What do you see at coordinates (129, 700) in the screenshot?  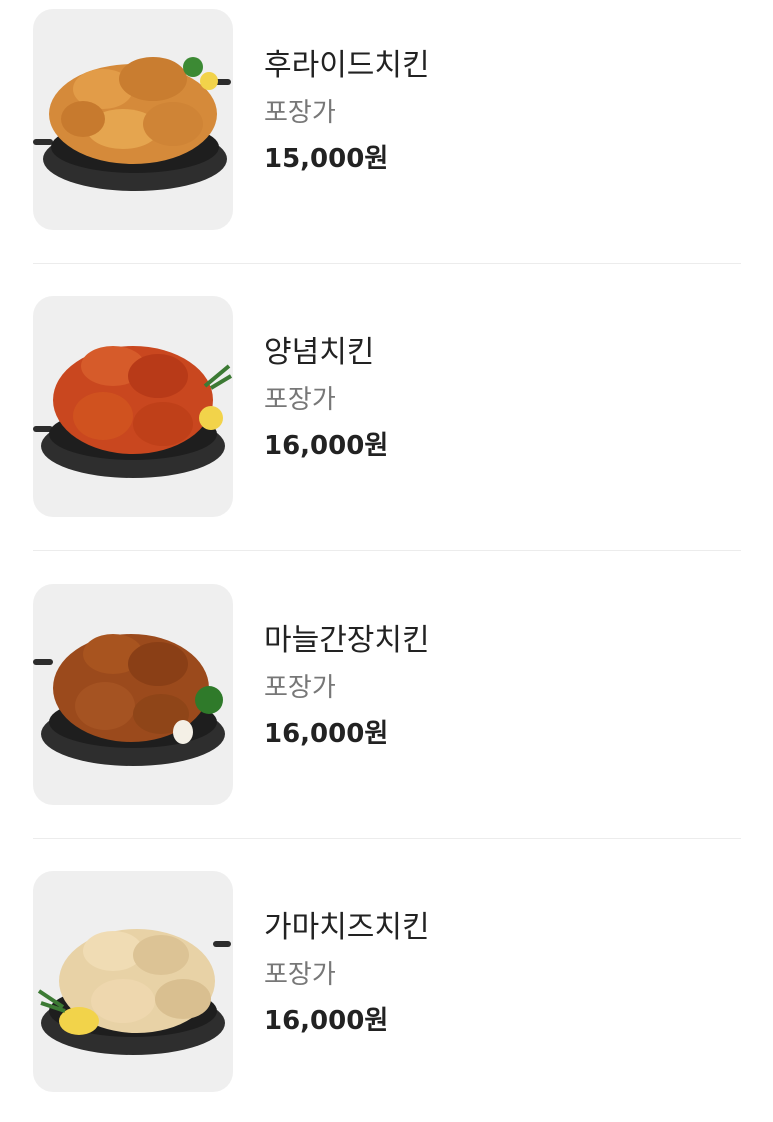 I see `garlic-soy-chicken-icon` at bounding box center [129, 700].